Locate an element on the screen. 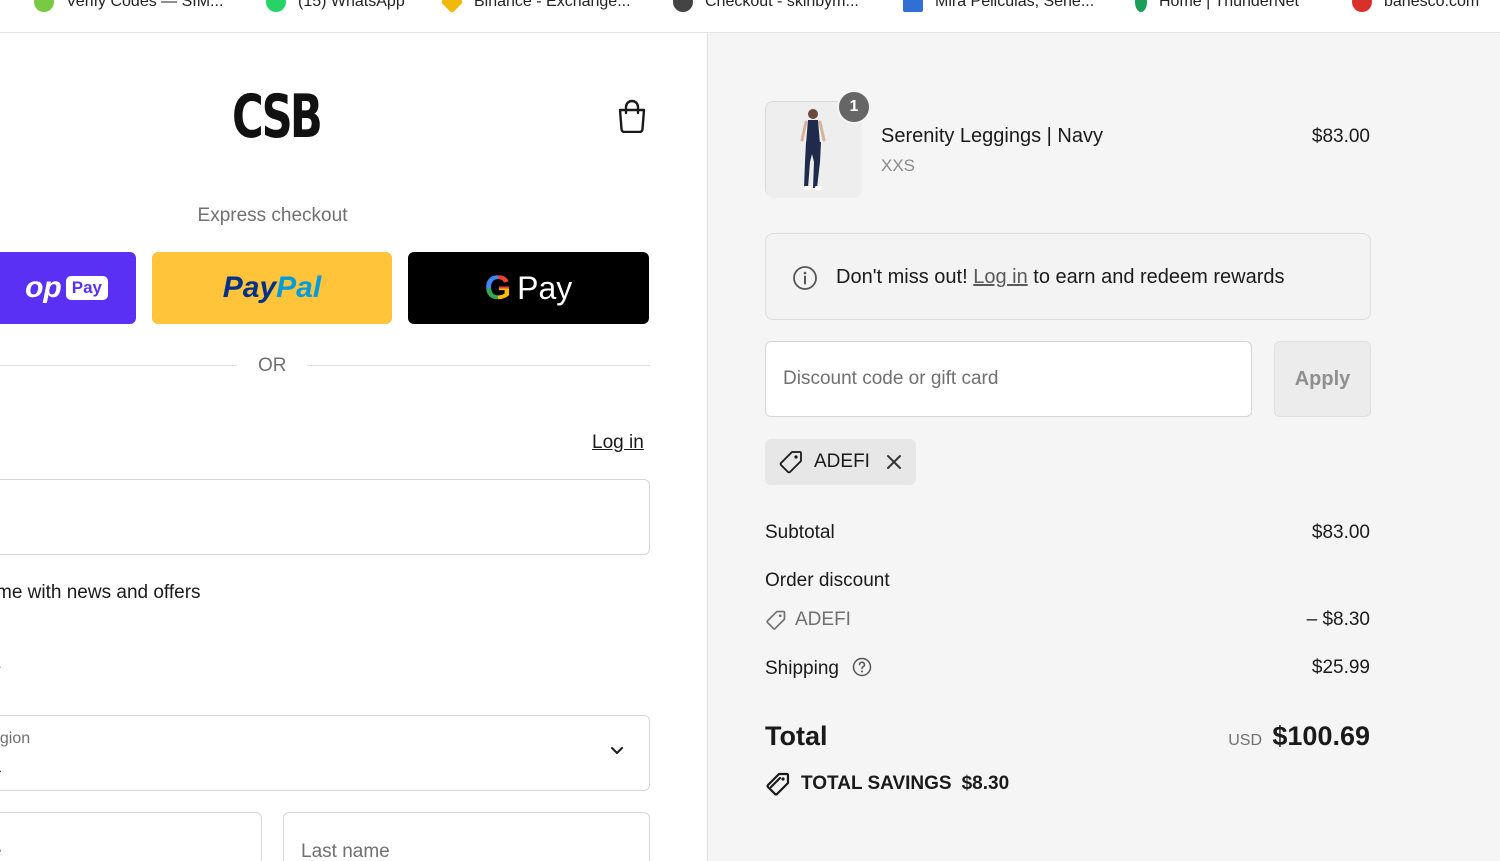 Image resolution: width=1500 pixels, height=861 pixels. last-name-placeholder: Last name is located at coordinates (345, 851).